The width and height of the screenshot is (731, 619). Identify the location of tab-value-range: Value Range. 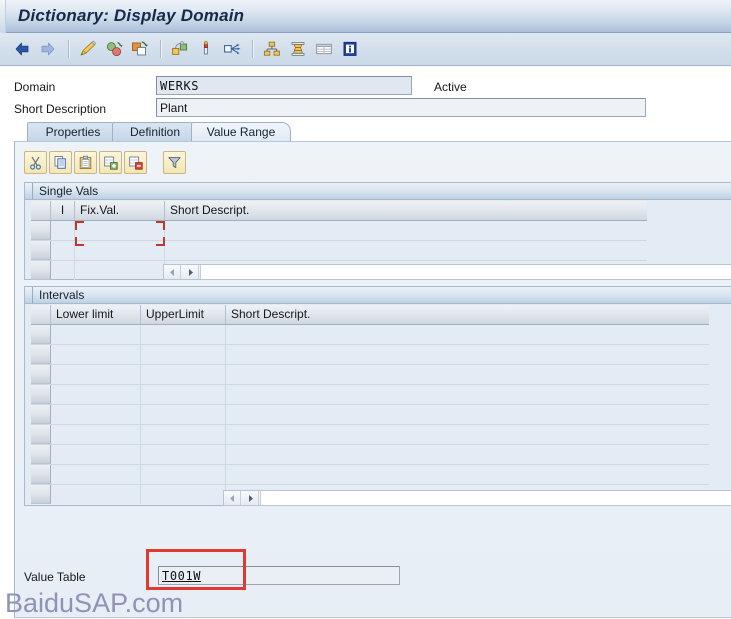
(241, 131).